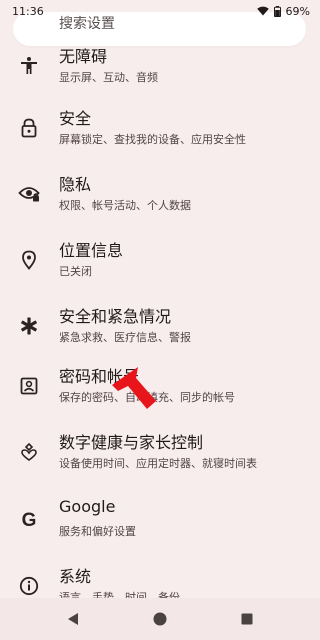  I want to click on lock-icon, so click(29, 128).